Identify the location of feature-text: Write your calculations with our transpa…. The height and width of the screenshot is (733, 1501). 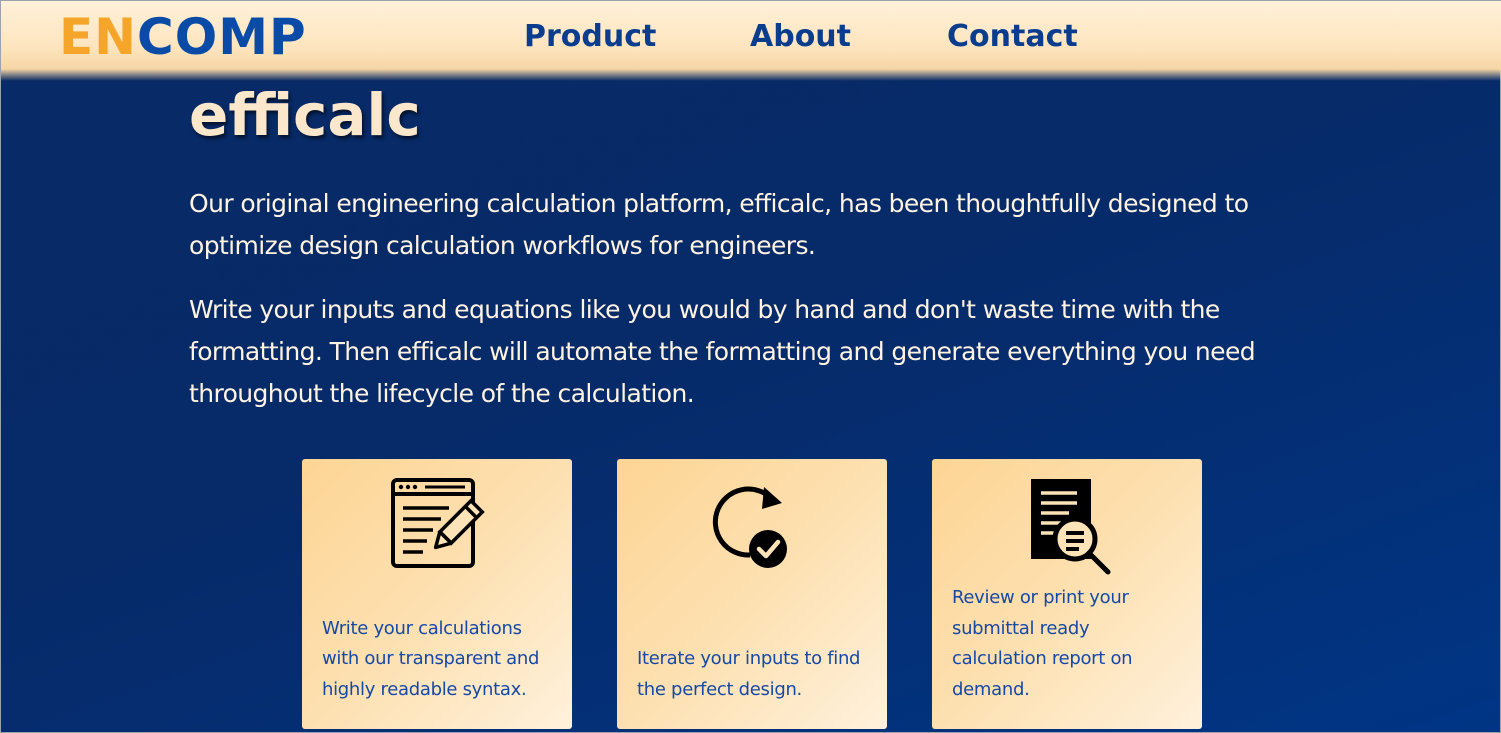
(431, 658).